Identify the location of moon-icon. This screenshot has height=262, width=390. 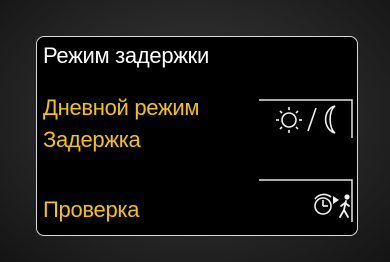
(330, 119).